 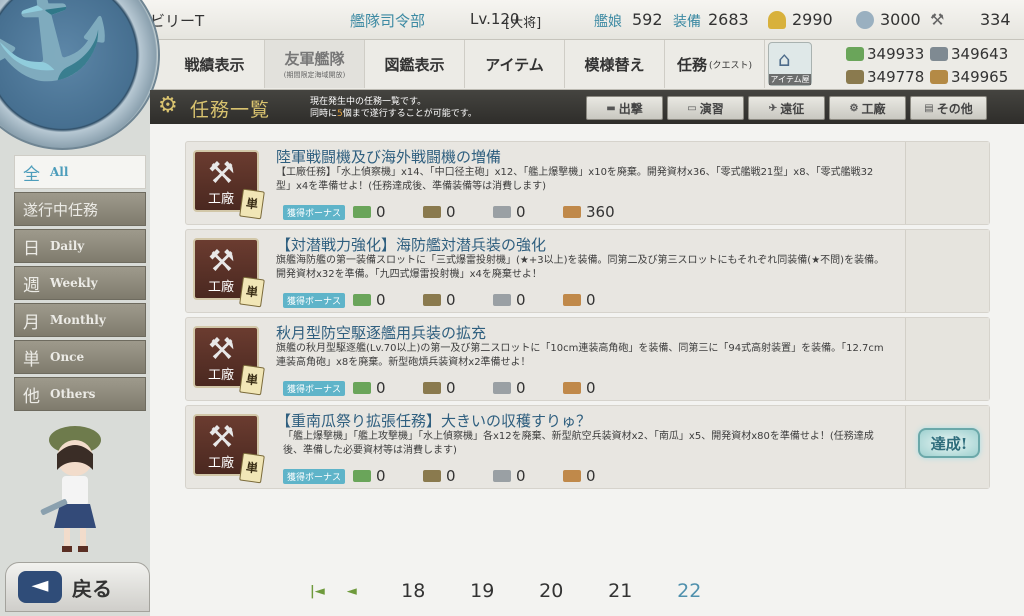 I want to click on filter-arsenal: ⚙ 工廠, so click(x=867, y=108).